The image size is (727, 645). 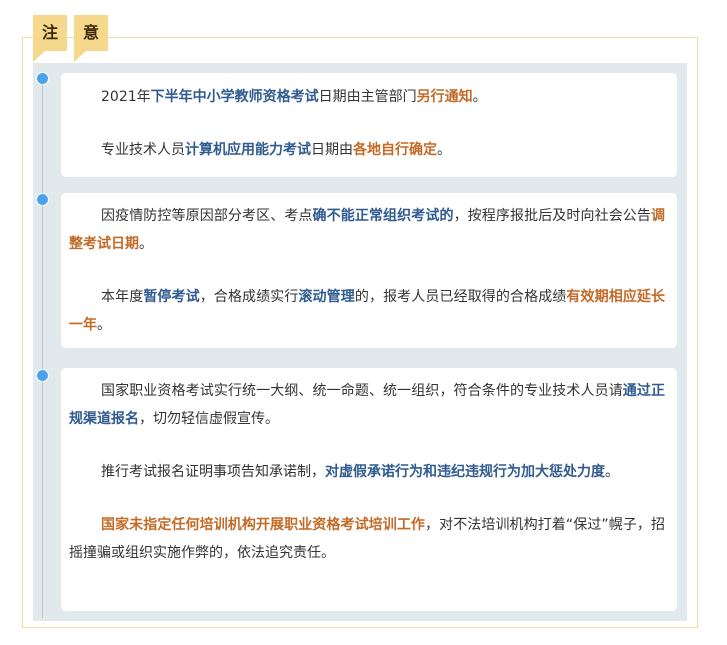 What do you see at coordinates (91, 38) in the screenshot?
I see `notice-tag-yi: 意` at bounding box center [91, 38].